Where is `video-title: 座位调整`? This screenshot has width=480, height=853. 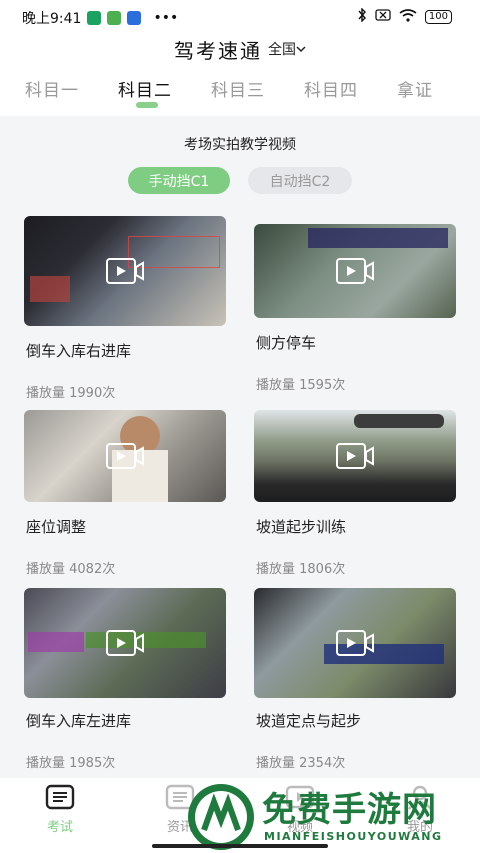 video-title: 座位调整 is located at coordinates (56, 527).